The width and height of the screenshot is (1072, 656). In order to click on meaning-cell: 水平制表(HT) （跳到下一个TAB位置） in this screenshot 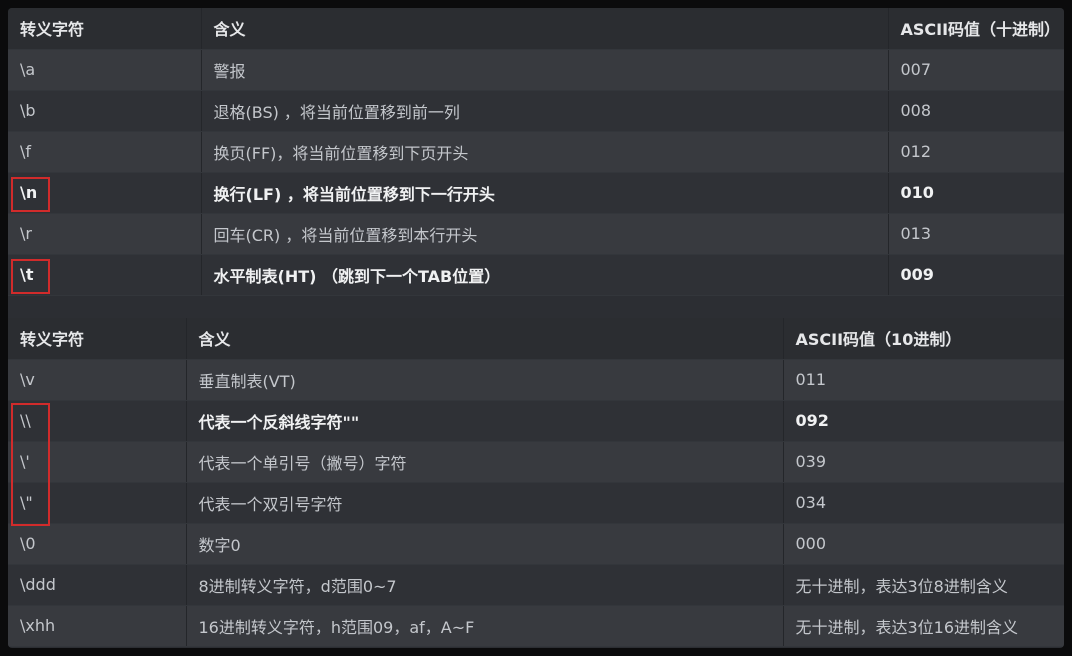, I will do `click(545, 275)`.